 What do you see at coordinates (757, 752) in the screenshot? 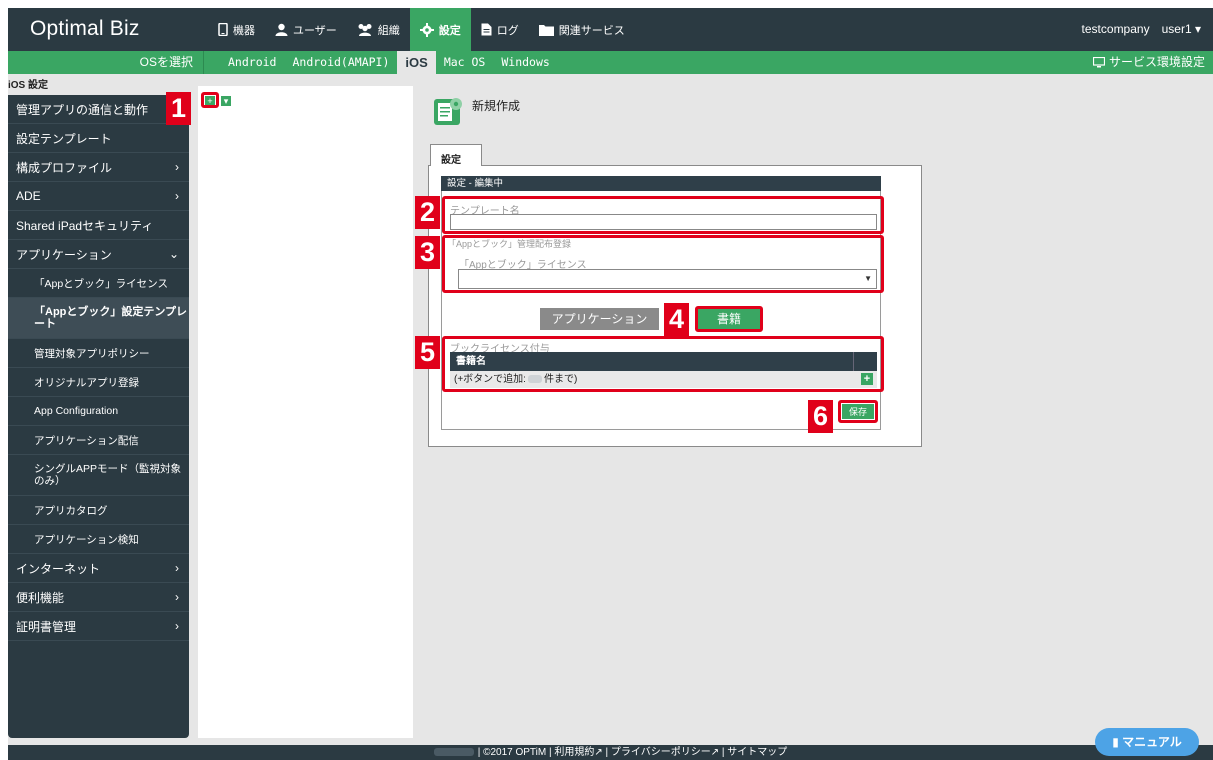
I see `sitemap-link: サイトマップ` at bounding box center [757, 752].